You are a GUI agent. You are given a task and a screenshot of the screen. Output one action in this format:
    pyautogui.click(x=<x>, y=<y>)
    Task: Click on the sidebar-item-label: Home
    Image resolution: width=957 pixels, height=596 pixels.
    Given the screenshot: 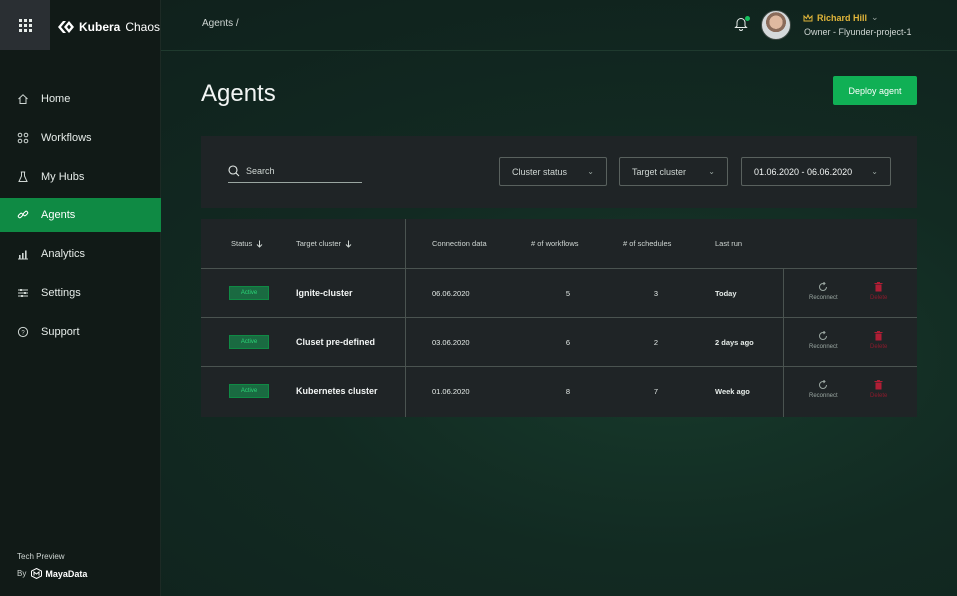 What is the action you would take?
    pyautogui.click(x=56, y=99)
    